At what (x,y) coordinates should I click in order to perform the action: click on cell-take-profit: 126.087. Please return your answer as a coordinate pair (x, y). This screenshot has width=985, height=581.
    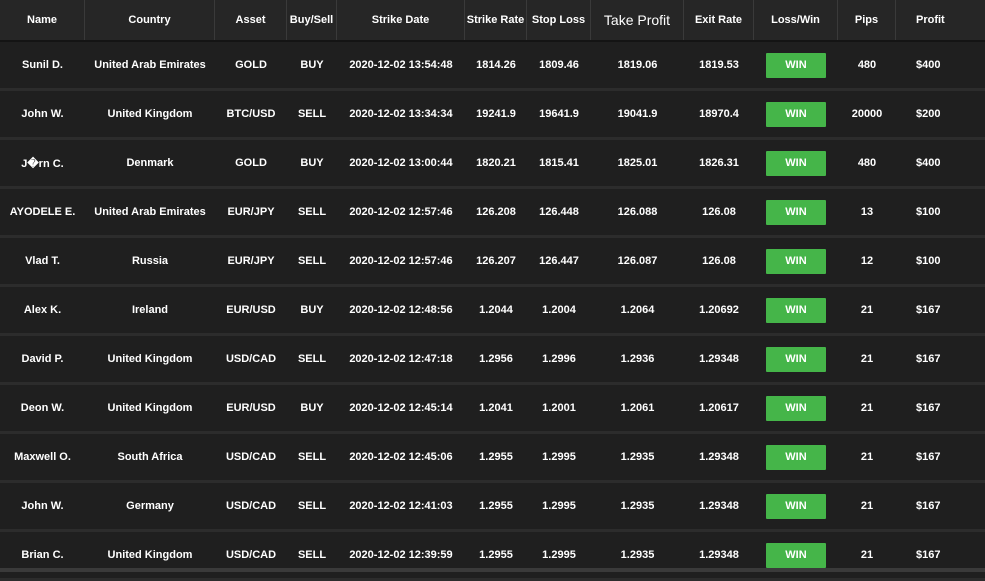
    Looking at the image, I should click on (637, 261).